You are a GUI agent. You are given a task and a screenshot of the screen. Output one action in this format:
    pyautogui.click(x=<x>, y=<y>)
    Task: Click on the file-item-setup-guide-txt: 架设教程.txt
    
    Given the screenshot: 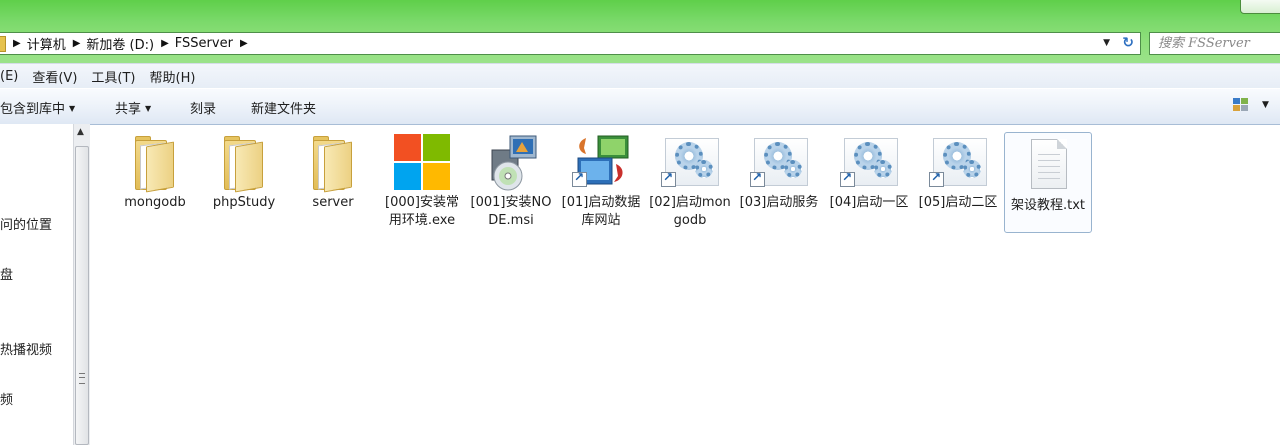 What is the action you would take?
    pyautogui.click(x=1048, y=182)
    